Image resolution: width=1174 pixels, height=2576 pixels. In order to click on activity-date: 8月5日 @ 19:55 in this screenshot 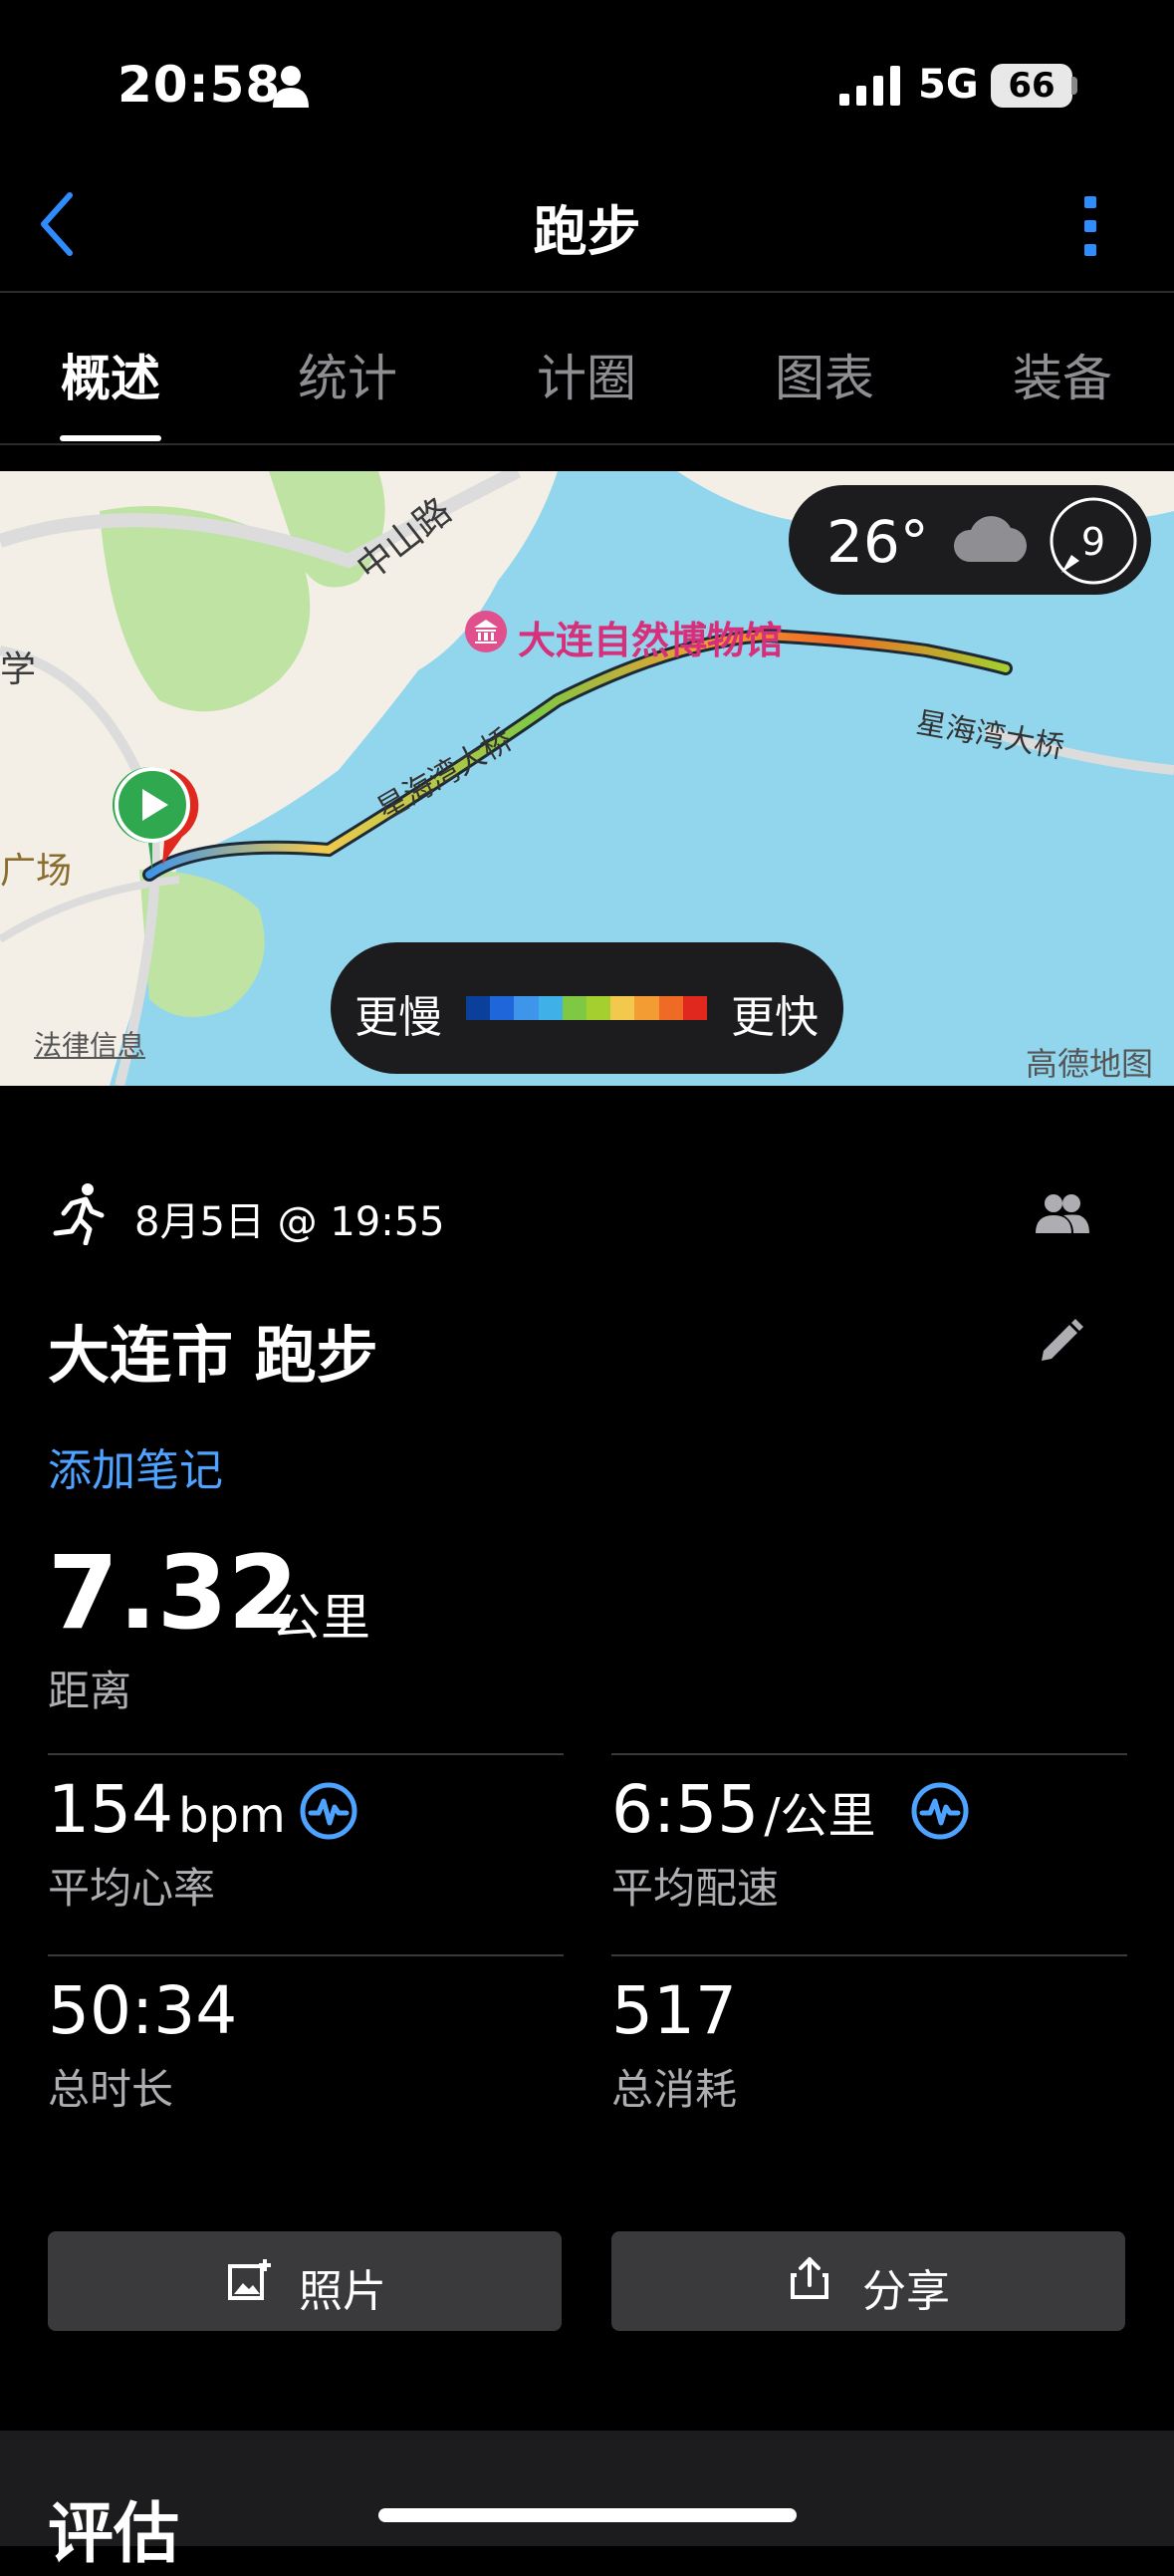, I will do `click(289, 1222)`.